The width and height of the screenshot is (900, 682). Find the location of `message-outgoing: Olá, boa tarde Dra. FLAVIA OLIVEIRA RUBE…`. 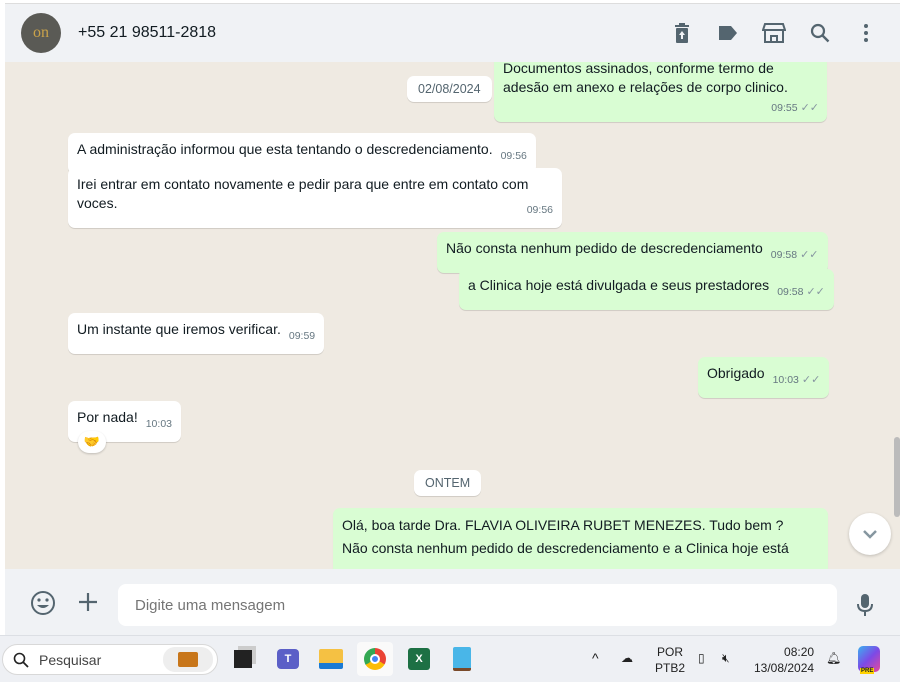

message-outgoing: Olá, boa tarde Dra. FLAVIA OLIVEIRA RUBE… is located at coordinates (580, 538).